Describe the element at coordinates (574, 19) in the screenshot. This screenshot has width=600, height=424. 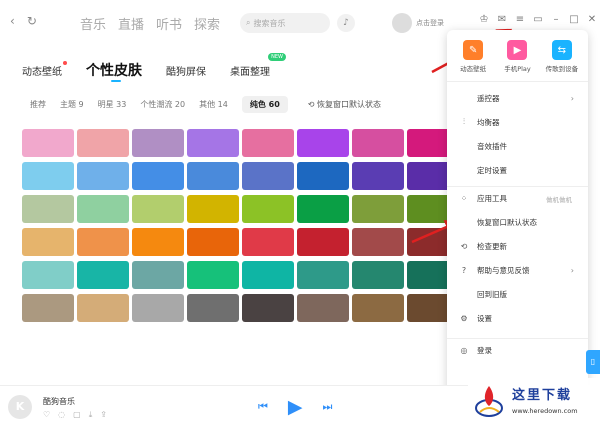
I see `maximize-icon: □` at that location.